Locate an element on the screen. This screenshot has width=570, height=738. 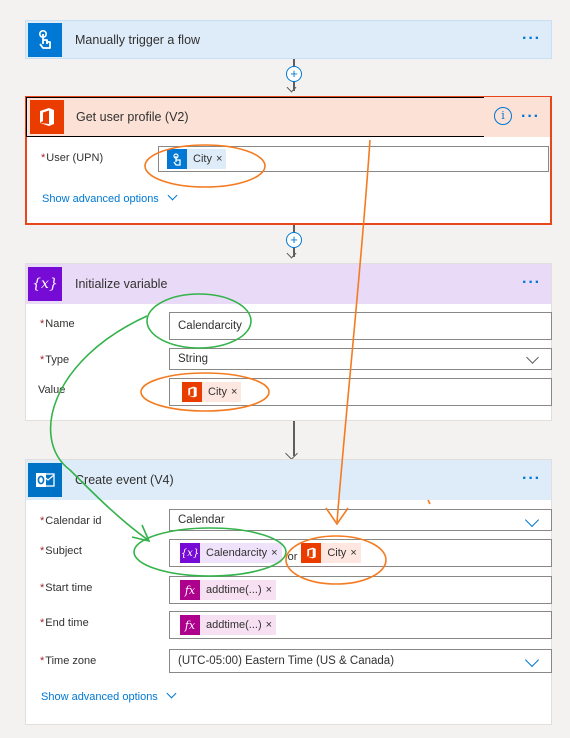
trigger-card: Manually trigger a flow ··· is located at coordinates (288, 39).